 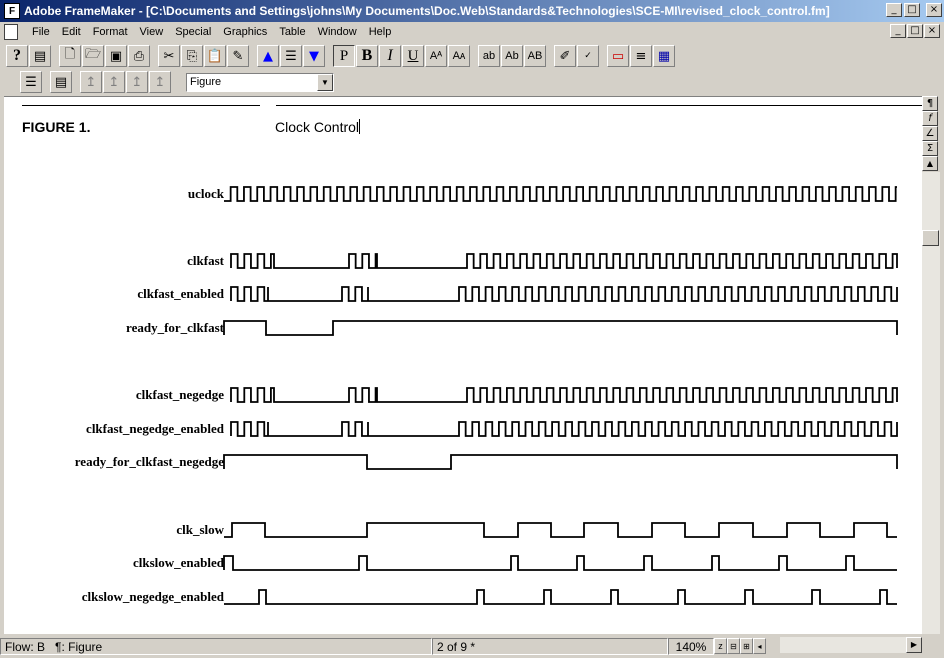 I want to click on arrow-up-icon: ▲, so click(x=268, y=56).